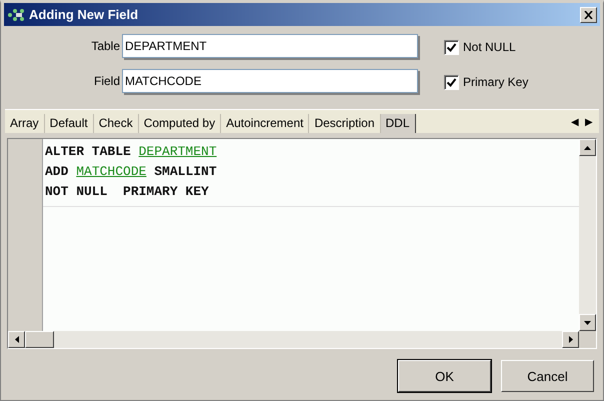  What do you see at coordinates (265, 123) in the screenshot?
I see `tab: Autoincrement` at bounding box center [265, 123].